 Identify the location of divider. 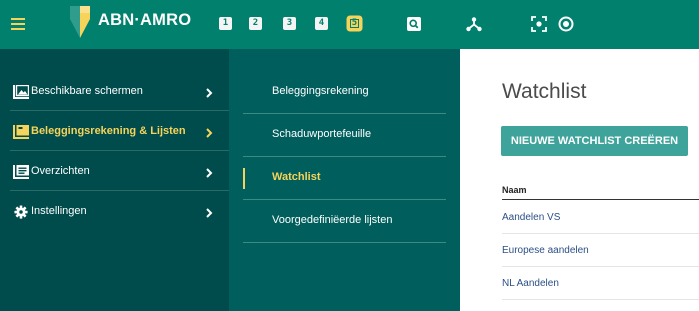
(344, 242).